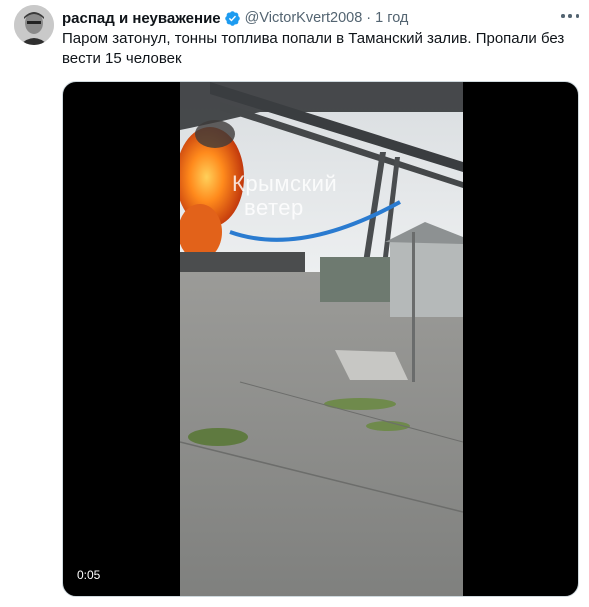  Describe the element at coordinates (274, 207) in the screenshot. I see `watermark-line2: ветер` at that location.